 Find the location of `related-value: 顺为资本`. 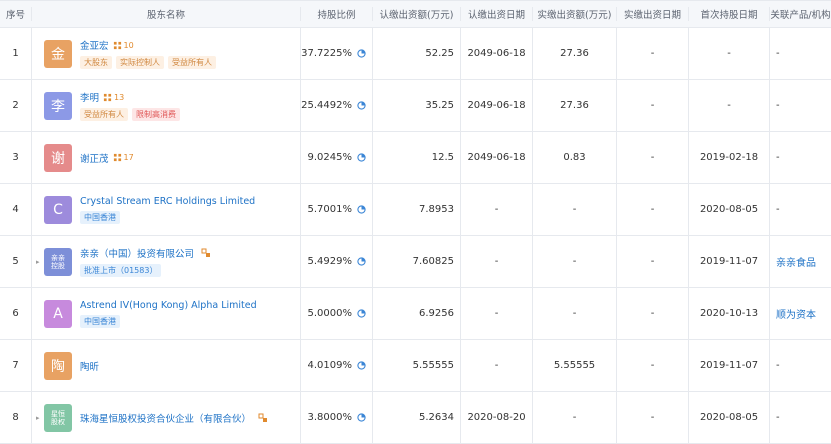

related-value: 顺为资本 is located at coordinates (796, 313).